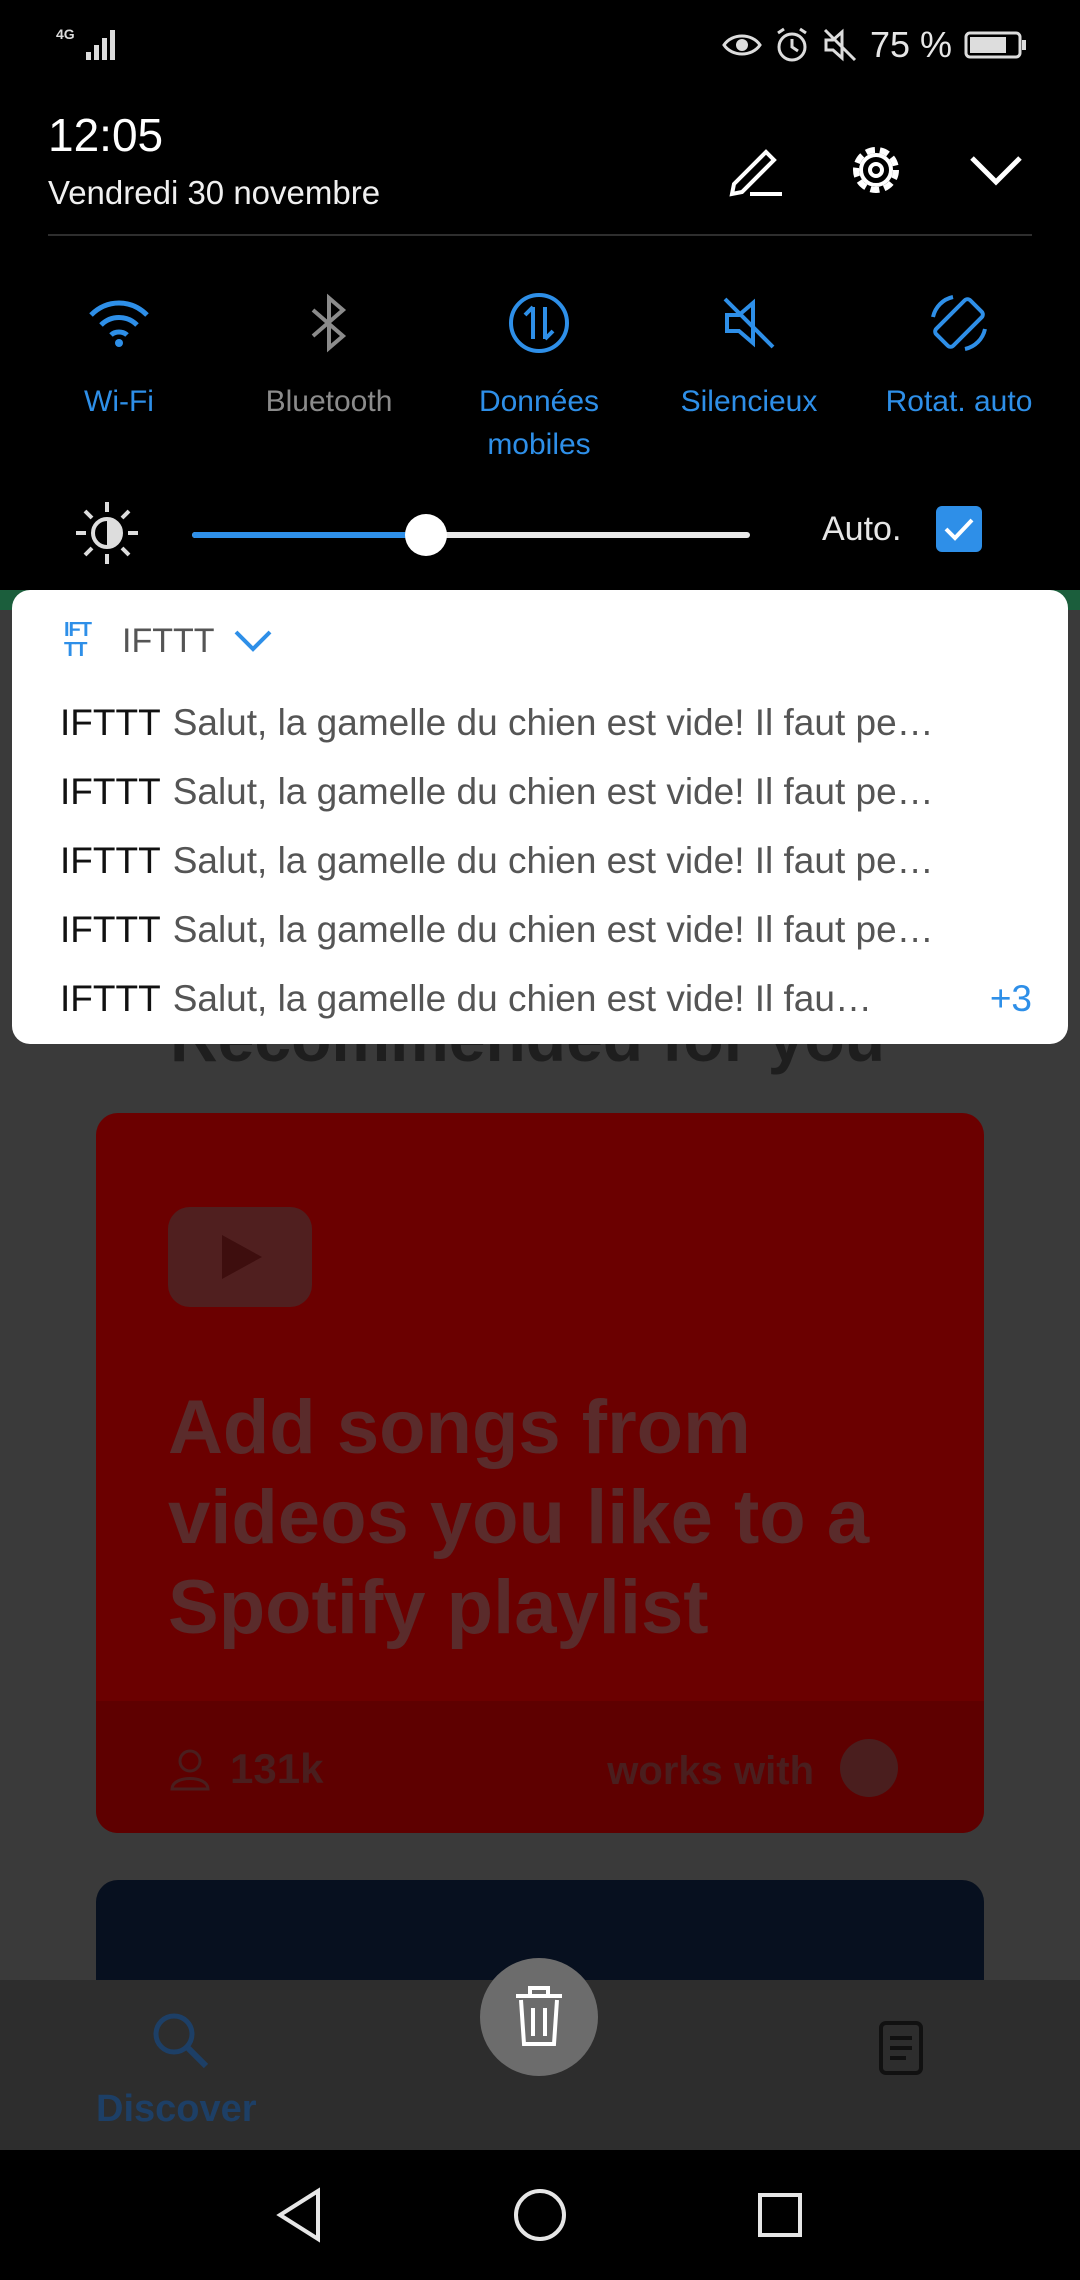 The height and width of the screenshot is (2280, 1080). I want to click on youtube-icon, so click(240, 1257).